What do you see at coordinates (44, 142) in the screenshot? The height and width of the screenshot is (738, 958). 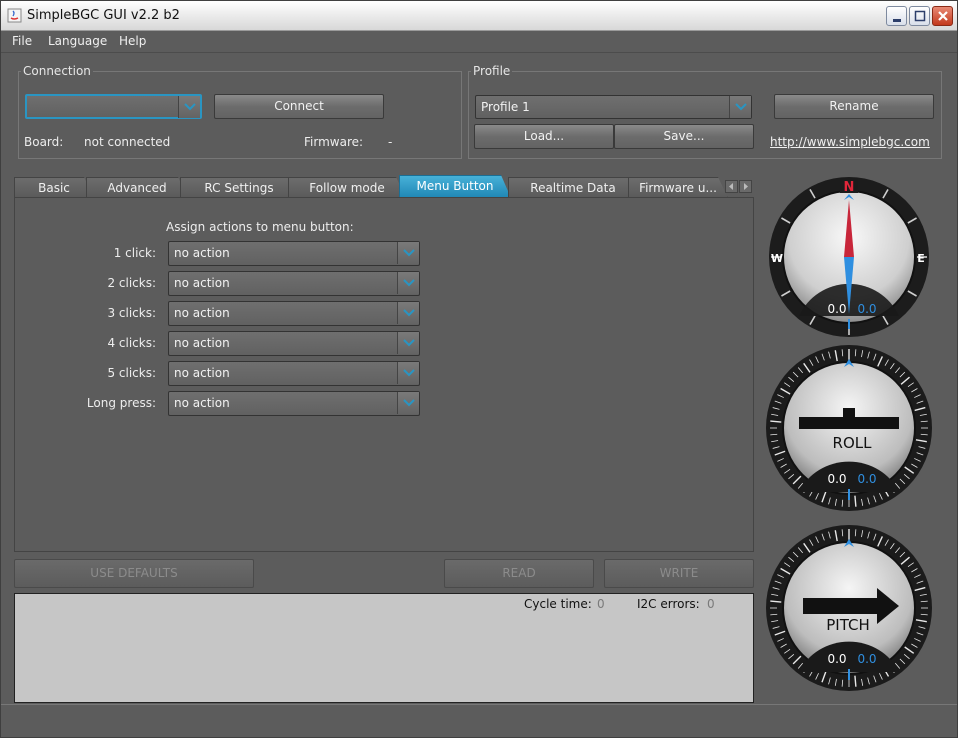 I see `board-label: Board:` at bounding box center [44, 142].